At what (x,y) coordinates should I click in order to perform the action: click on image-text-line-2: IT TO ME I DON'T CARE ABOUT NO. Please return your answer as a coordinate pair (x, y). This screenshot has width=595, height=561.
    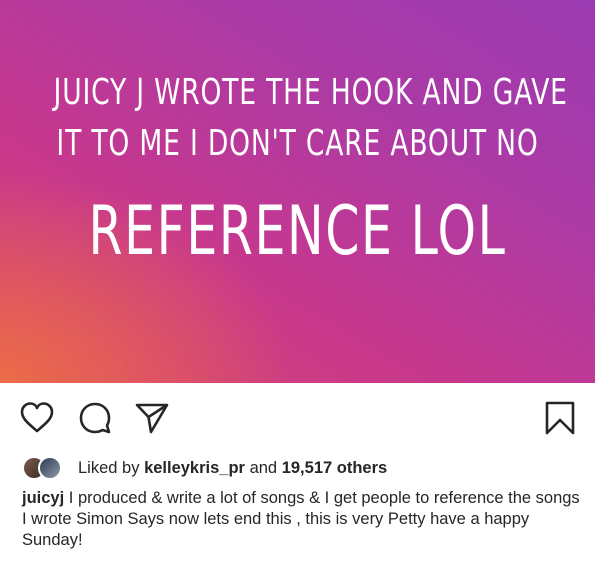
    Looking at the image, I should click on (297, 143).